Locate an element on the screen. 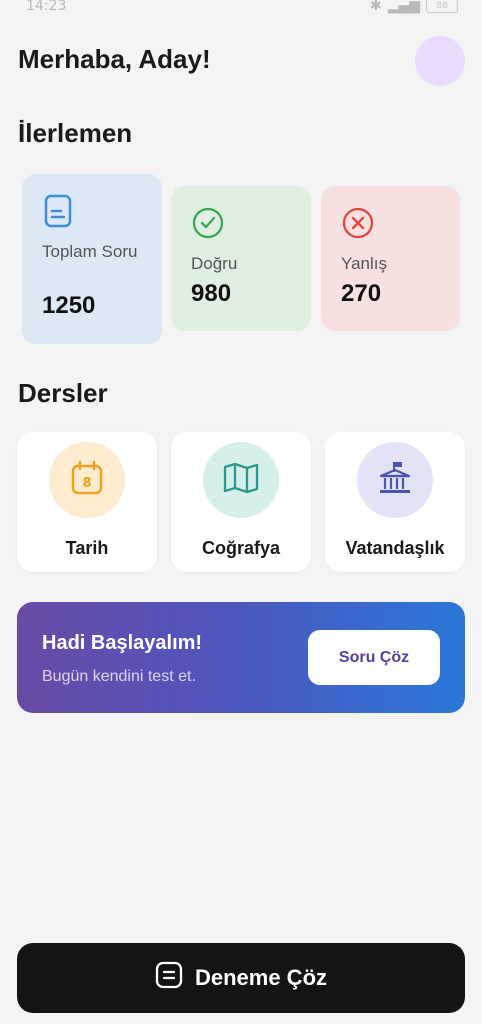 This screenshot has height=1024, width=482. government-building-icon is located at coordinates (395, 480).